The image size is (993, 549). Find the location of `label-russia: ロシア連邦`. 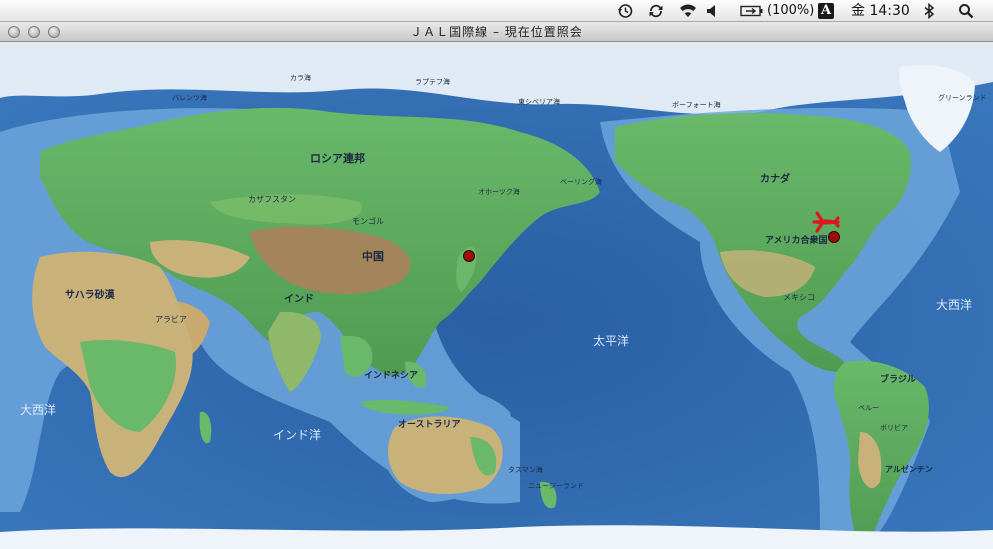

label-russia: ロシア連邦 is located at coordinates (337, 158).